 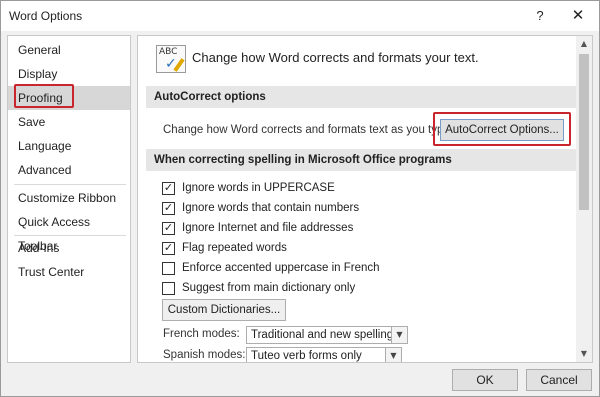 I want to click on spanish-modes-label: Spanish modes:, so click(x=204, y=355).